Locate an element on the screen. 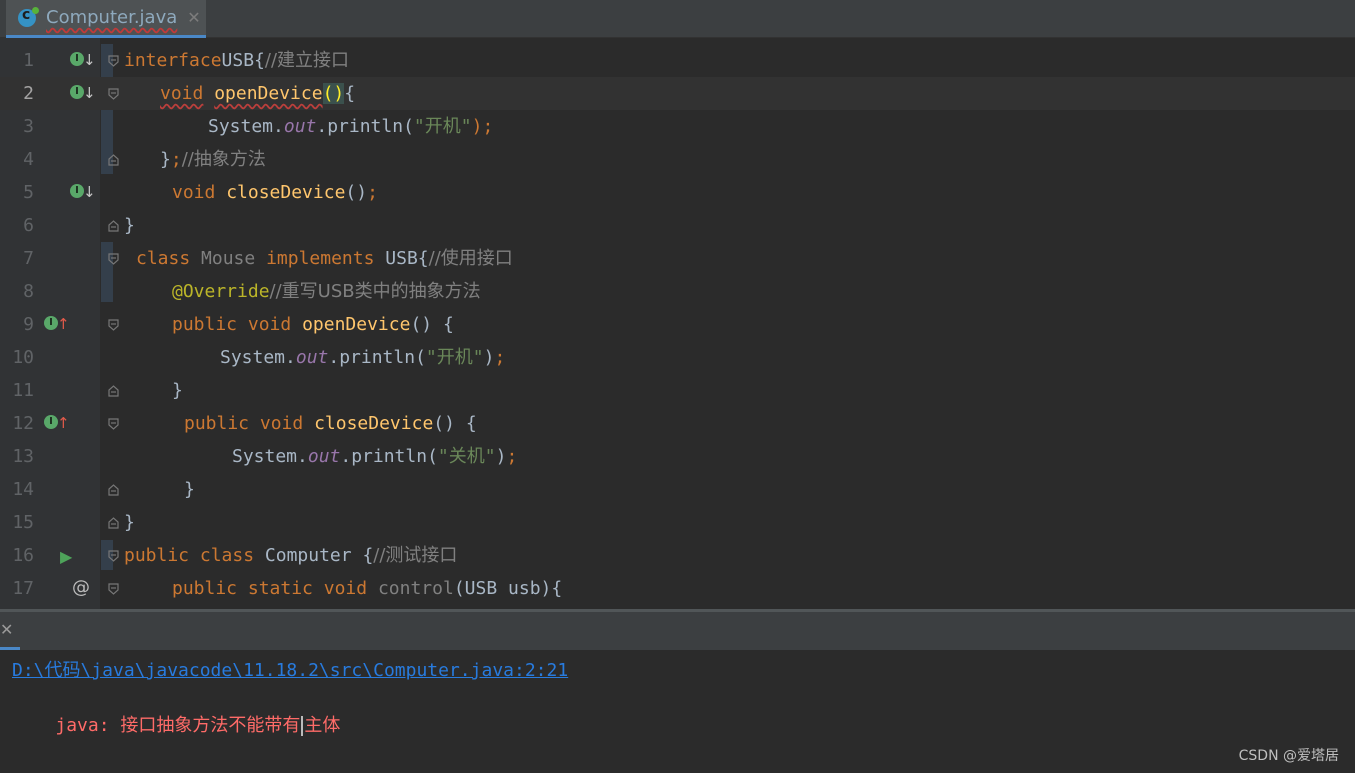 The height and width of the screenshot is (773, 1355). tab-computer-java: Computer.java ✕ is located at coordinates (106, 19).